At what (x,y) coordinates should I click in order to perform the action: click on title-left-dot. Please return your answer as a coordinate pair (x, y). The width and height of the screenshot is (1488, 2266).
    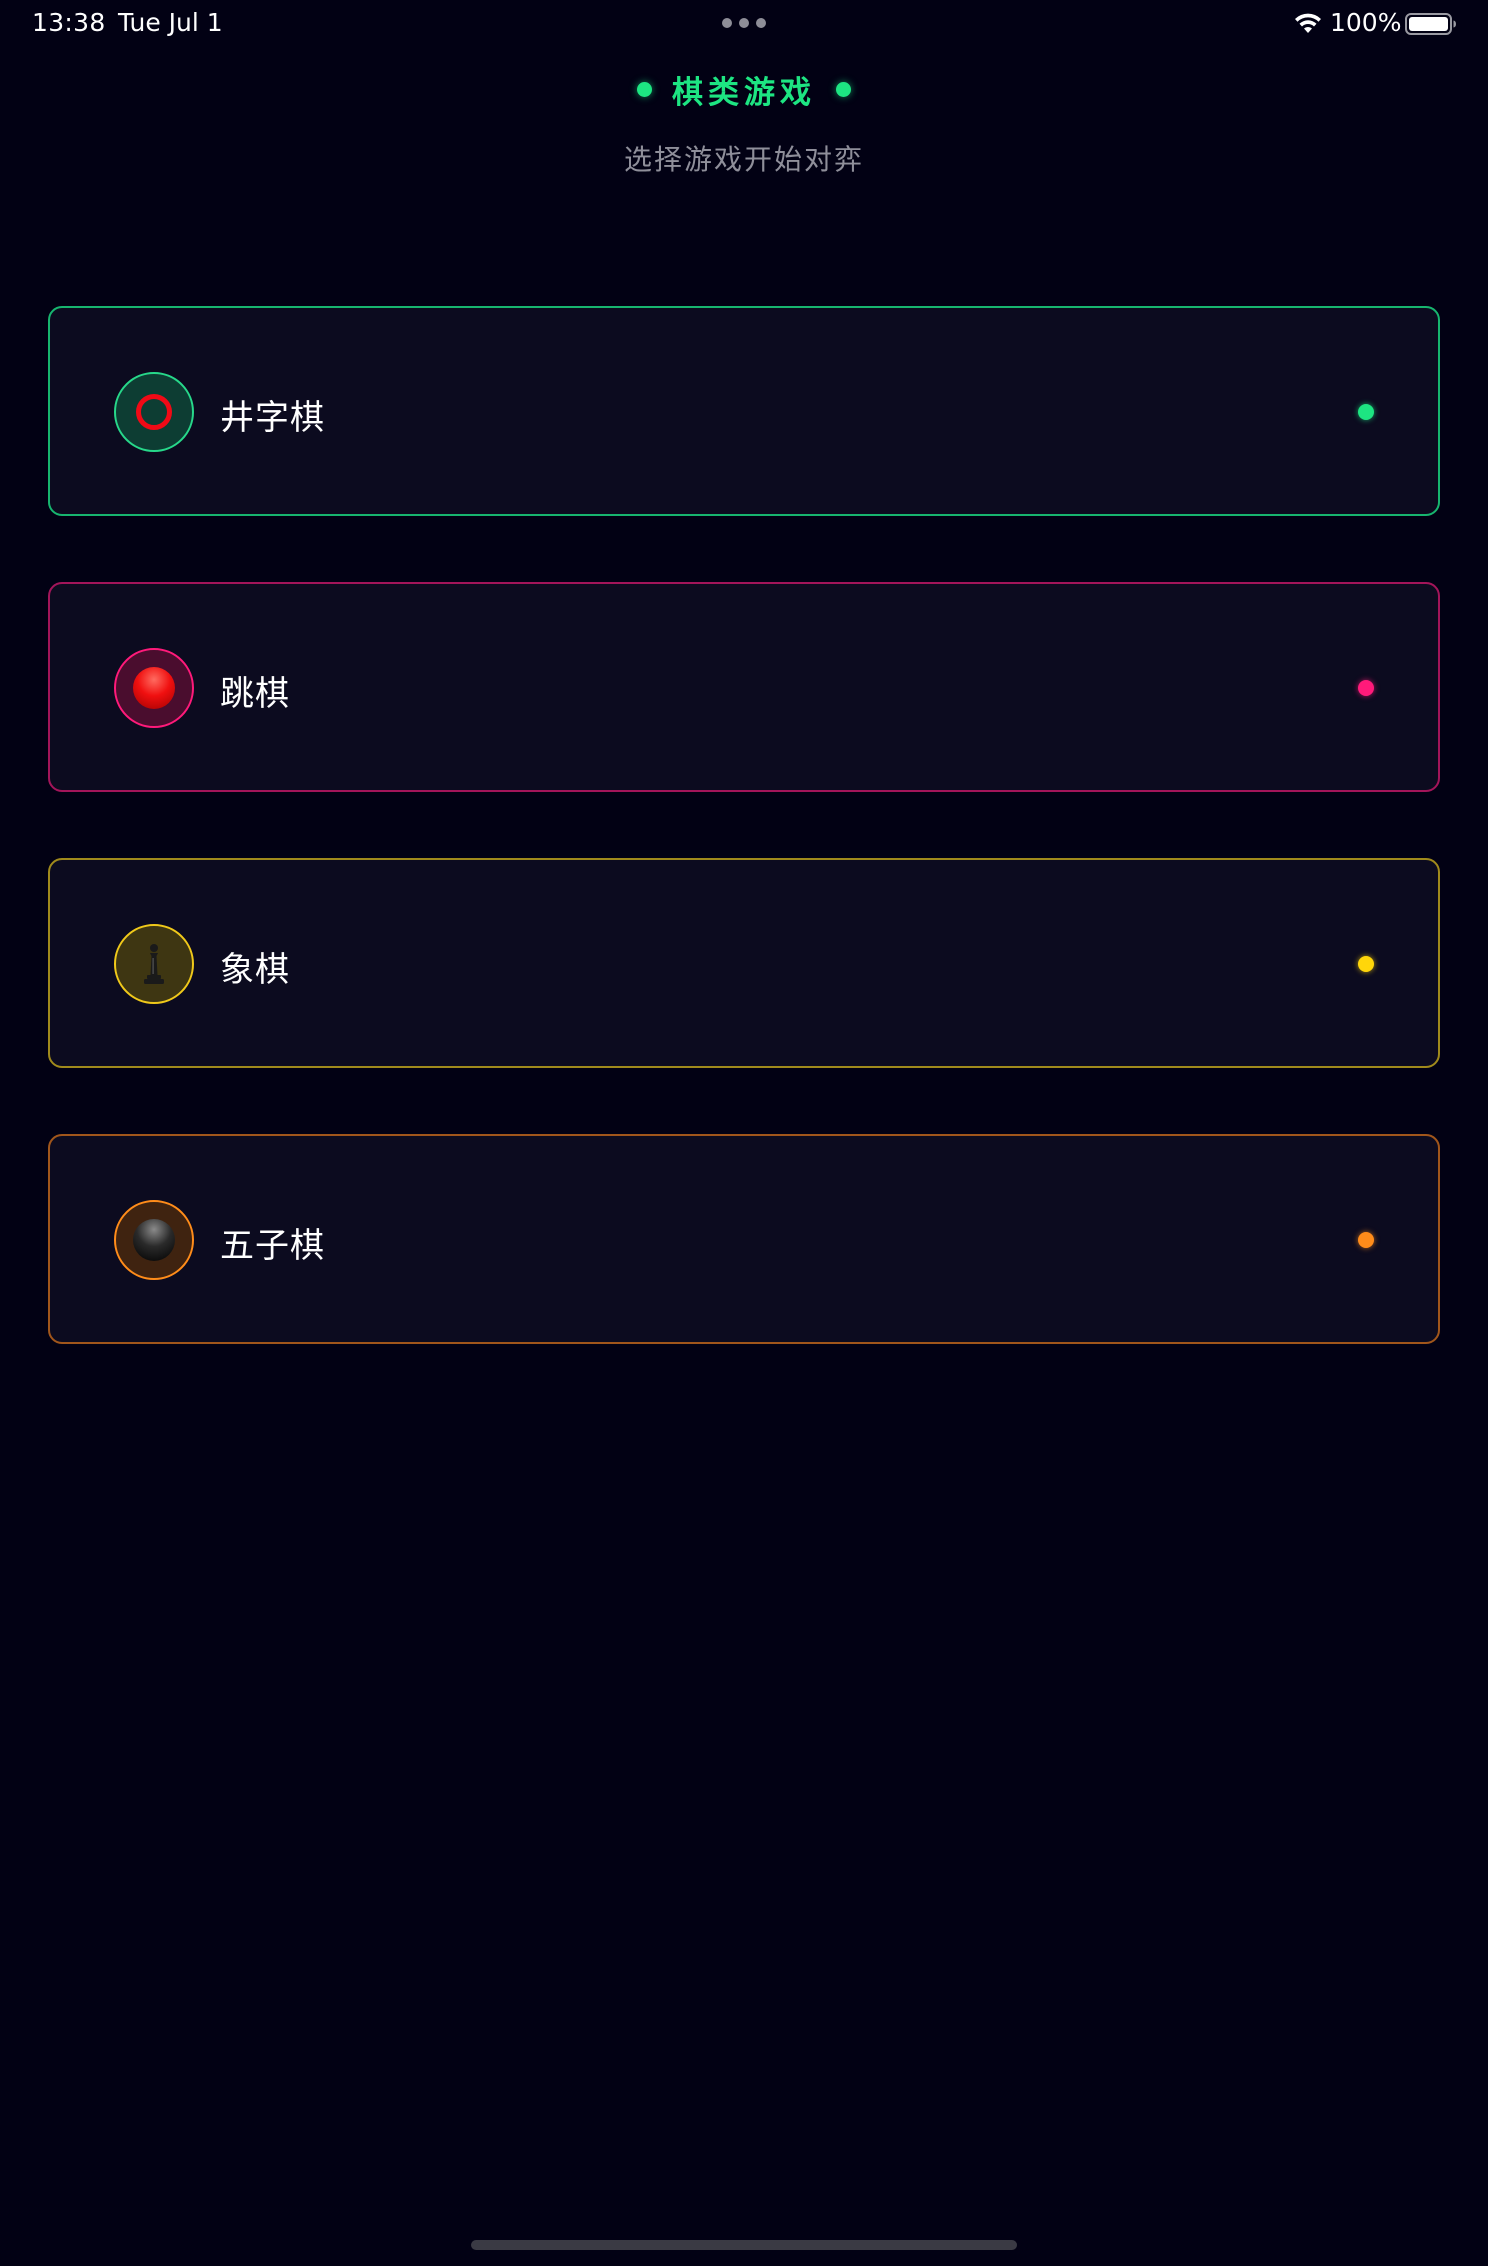
    Looking at the image, I should click on (644, 89).